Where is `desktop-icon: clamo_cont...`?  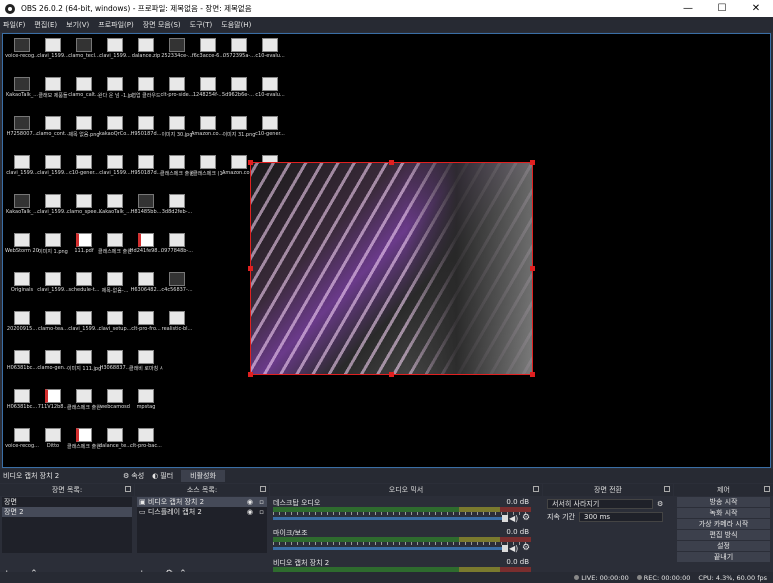
desktop-icon: clamo_cont... is located at coordinates (53, 130).